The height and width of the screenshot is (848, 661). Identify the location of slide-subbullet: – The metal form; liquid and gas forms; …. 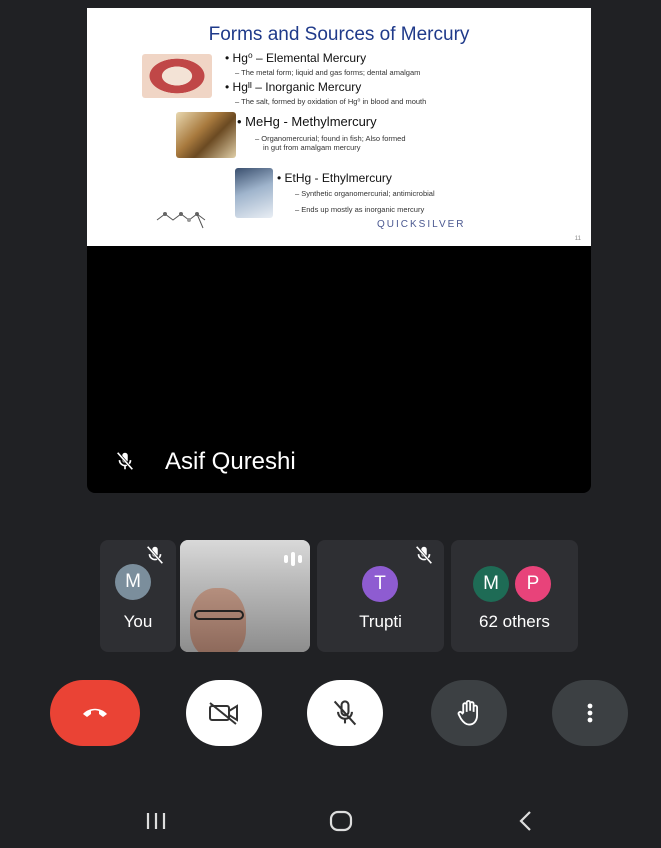
(328, 72).